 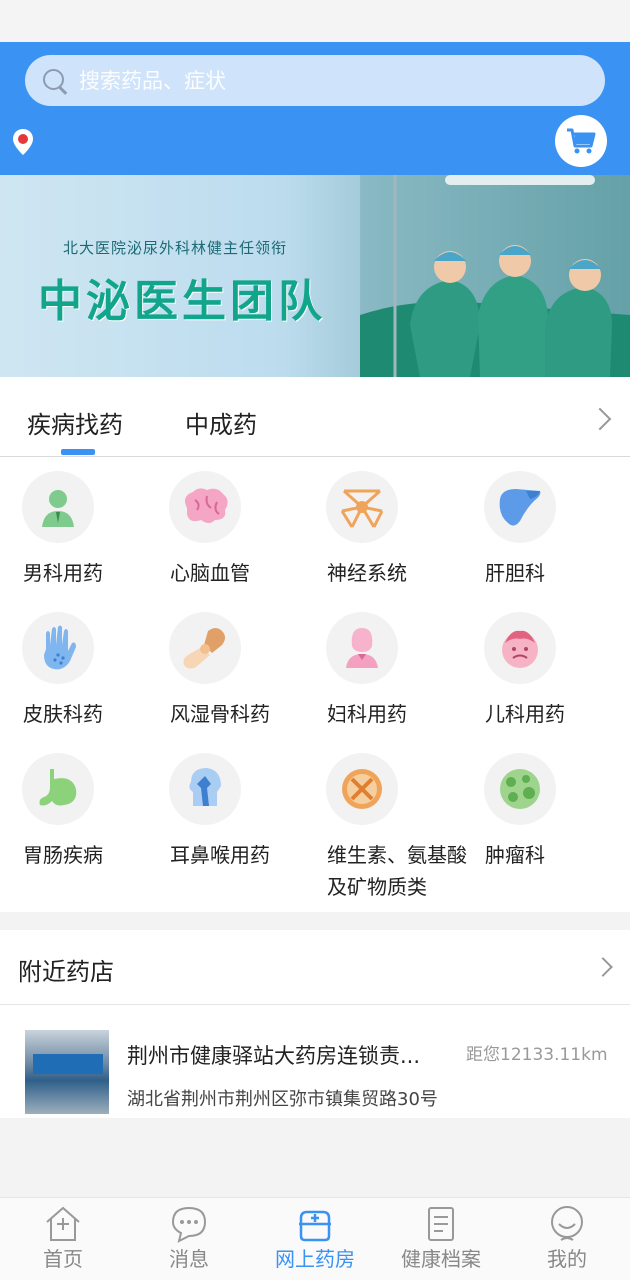 What do you see at coordinates (537, 828) in the screenshot?
I see `category-oncology: 肿瘤科` at bounding box center [537, 828].